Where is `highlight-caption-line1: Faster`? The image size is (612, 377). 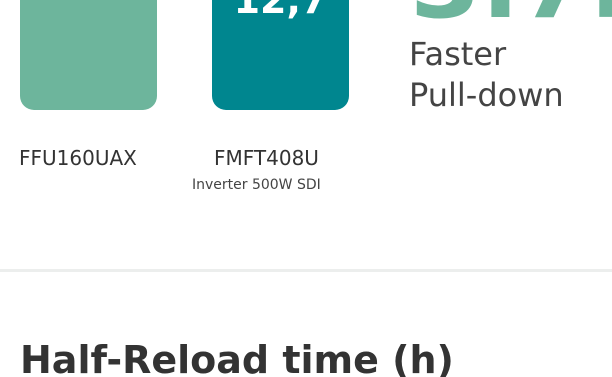 highlight-caption-line1: Faster is located at coordinates (458, 54).